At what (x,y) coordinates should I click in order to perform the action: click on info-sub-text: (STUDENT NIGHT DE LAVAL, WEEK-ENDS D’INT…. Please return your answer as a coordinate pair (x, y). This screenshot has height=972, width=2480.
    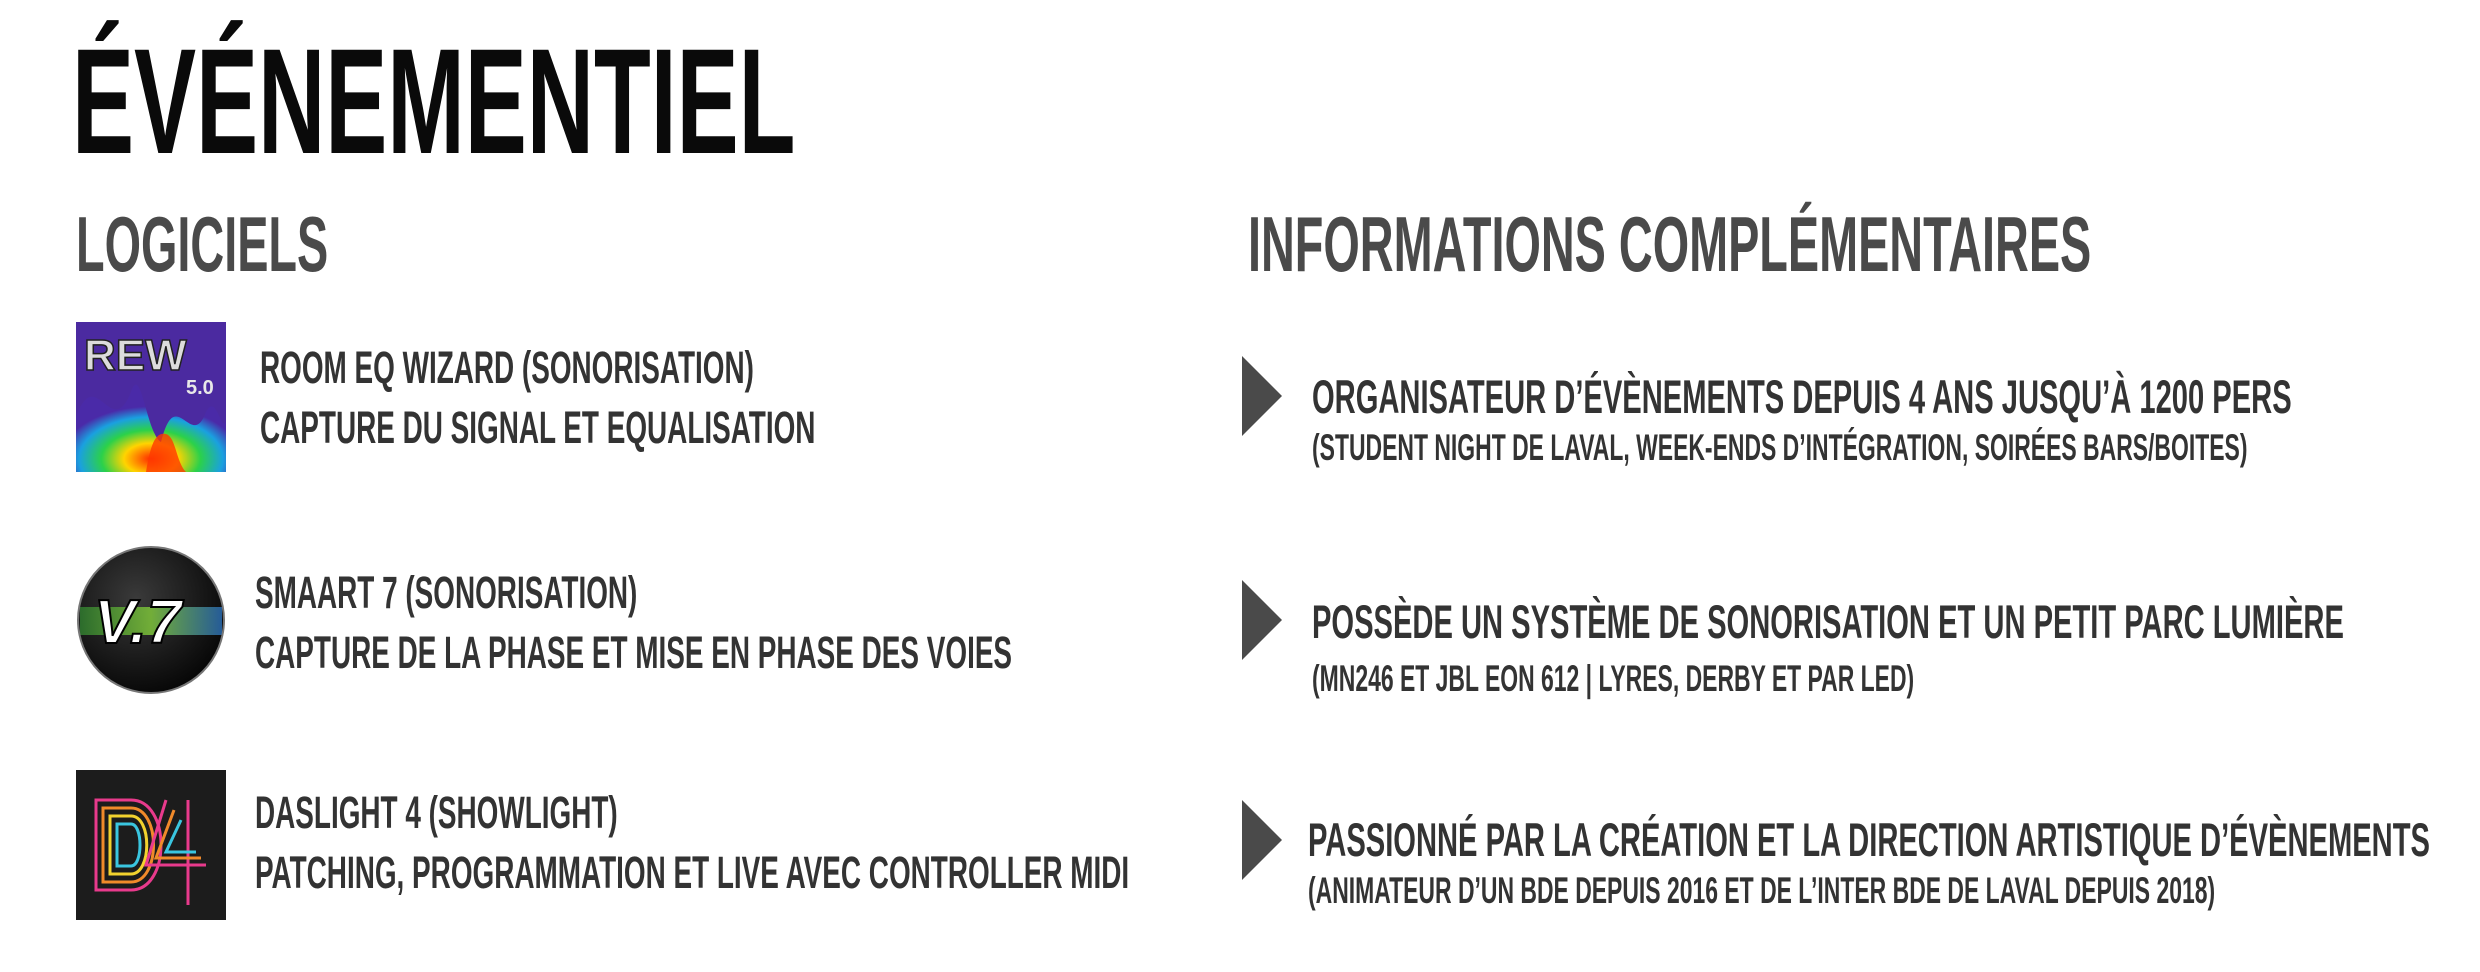
    Looking at the image, I should click on (1780, 447).